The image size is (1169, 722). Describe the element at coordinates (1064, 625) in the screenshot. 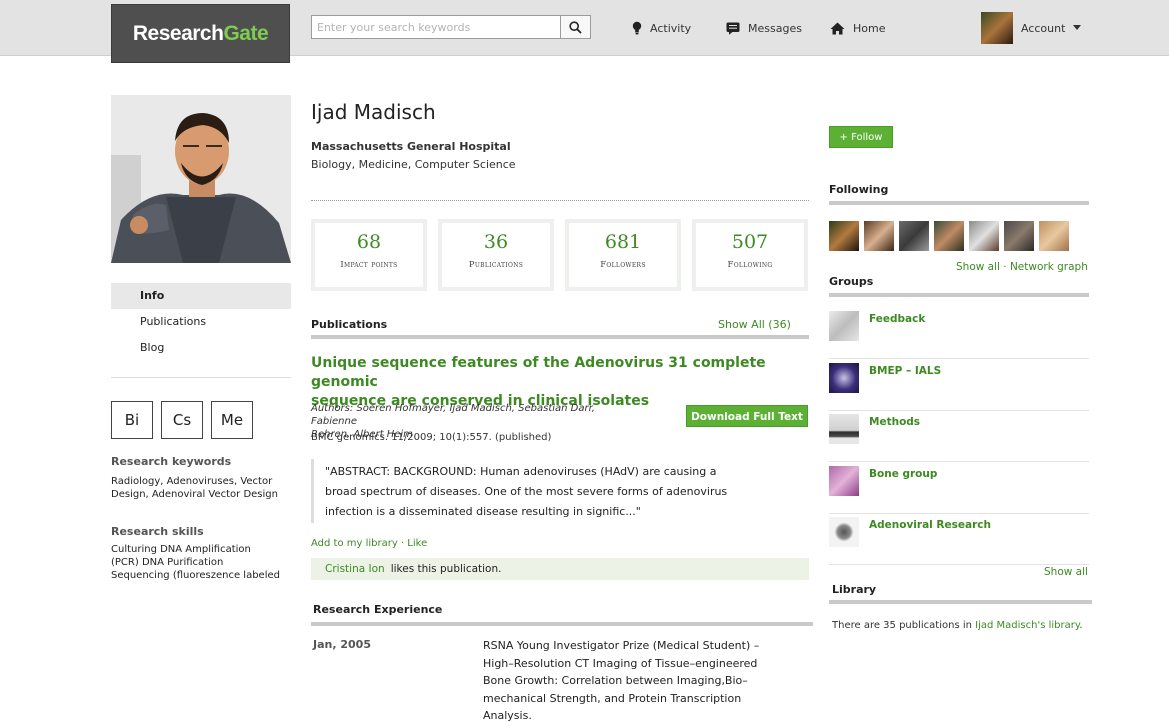

I see `library-link: library` at that location.